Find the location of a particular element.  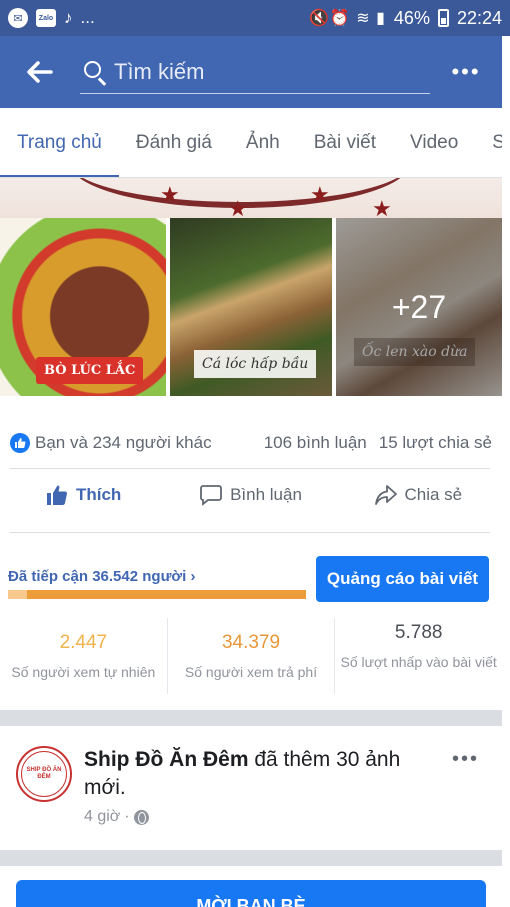

tab-reviews: Đánh giá is located at coordinates (174, 142).